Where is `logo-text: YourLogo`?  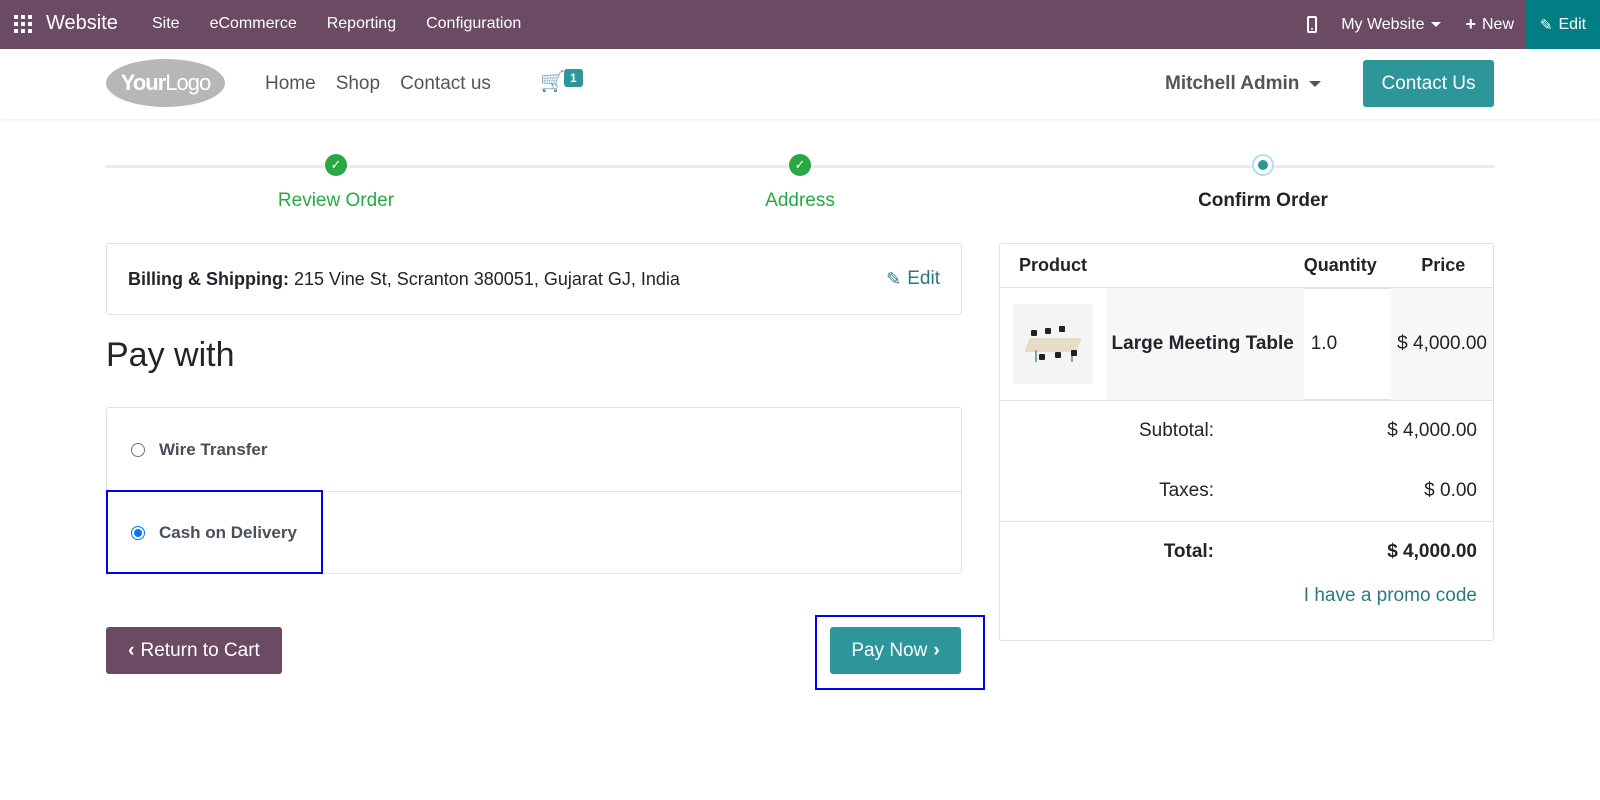
logo-text: YourLogo is located at coordinates (165, 82).